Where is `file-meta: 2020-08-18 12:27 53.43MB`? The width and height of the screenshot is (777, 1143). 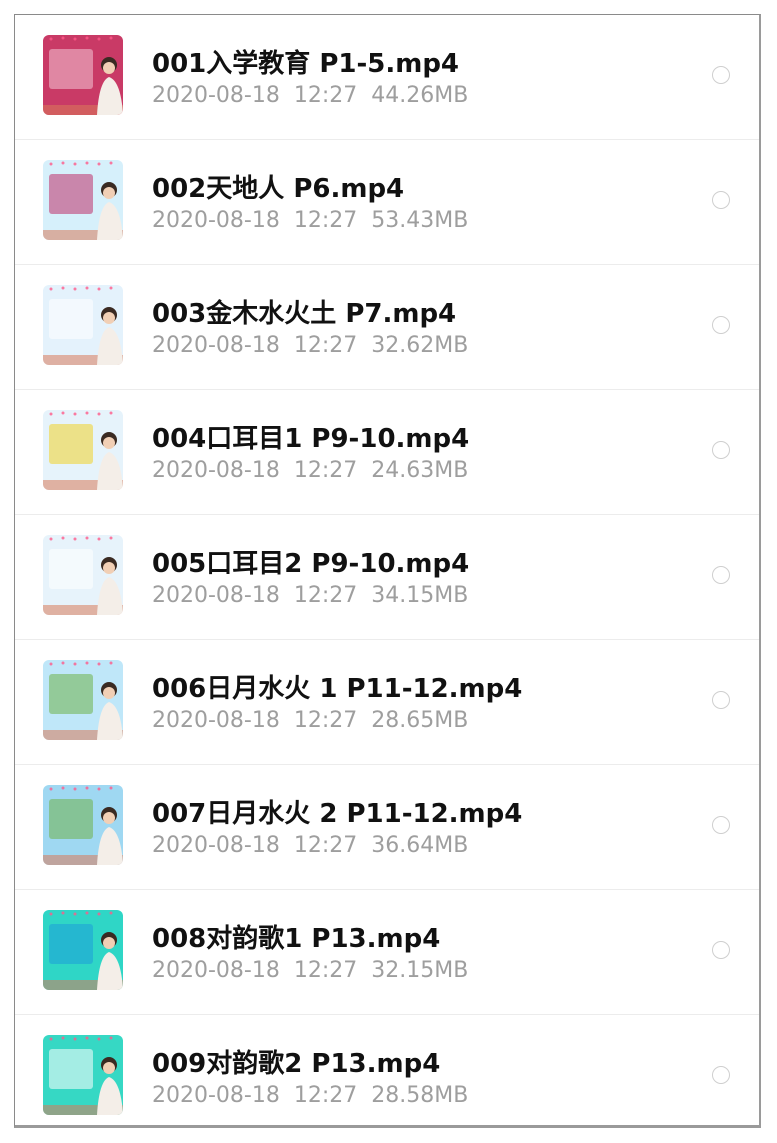
file-meta: 2020-08-18 12:27 53.43MB is located at coordinates (317, 220).